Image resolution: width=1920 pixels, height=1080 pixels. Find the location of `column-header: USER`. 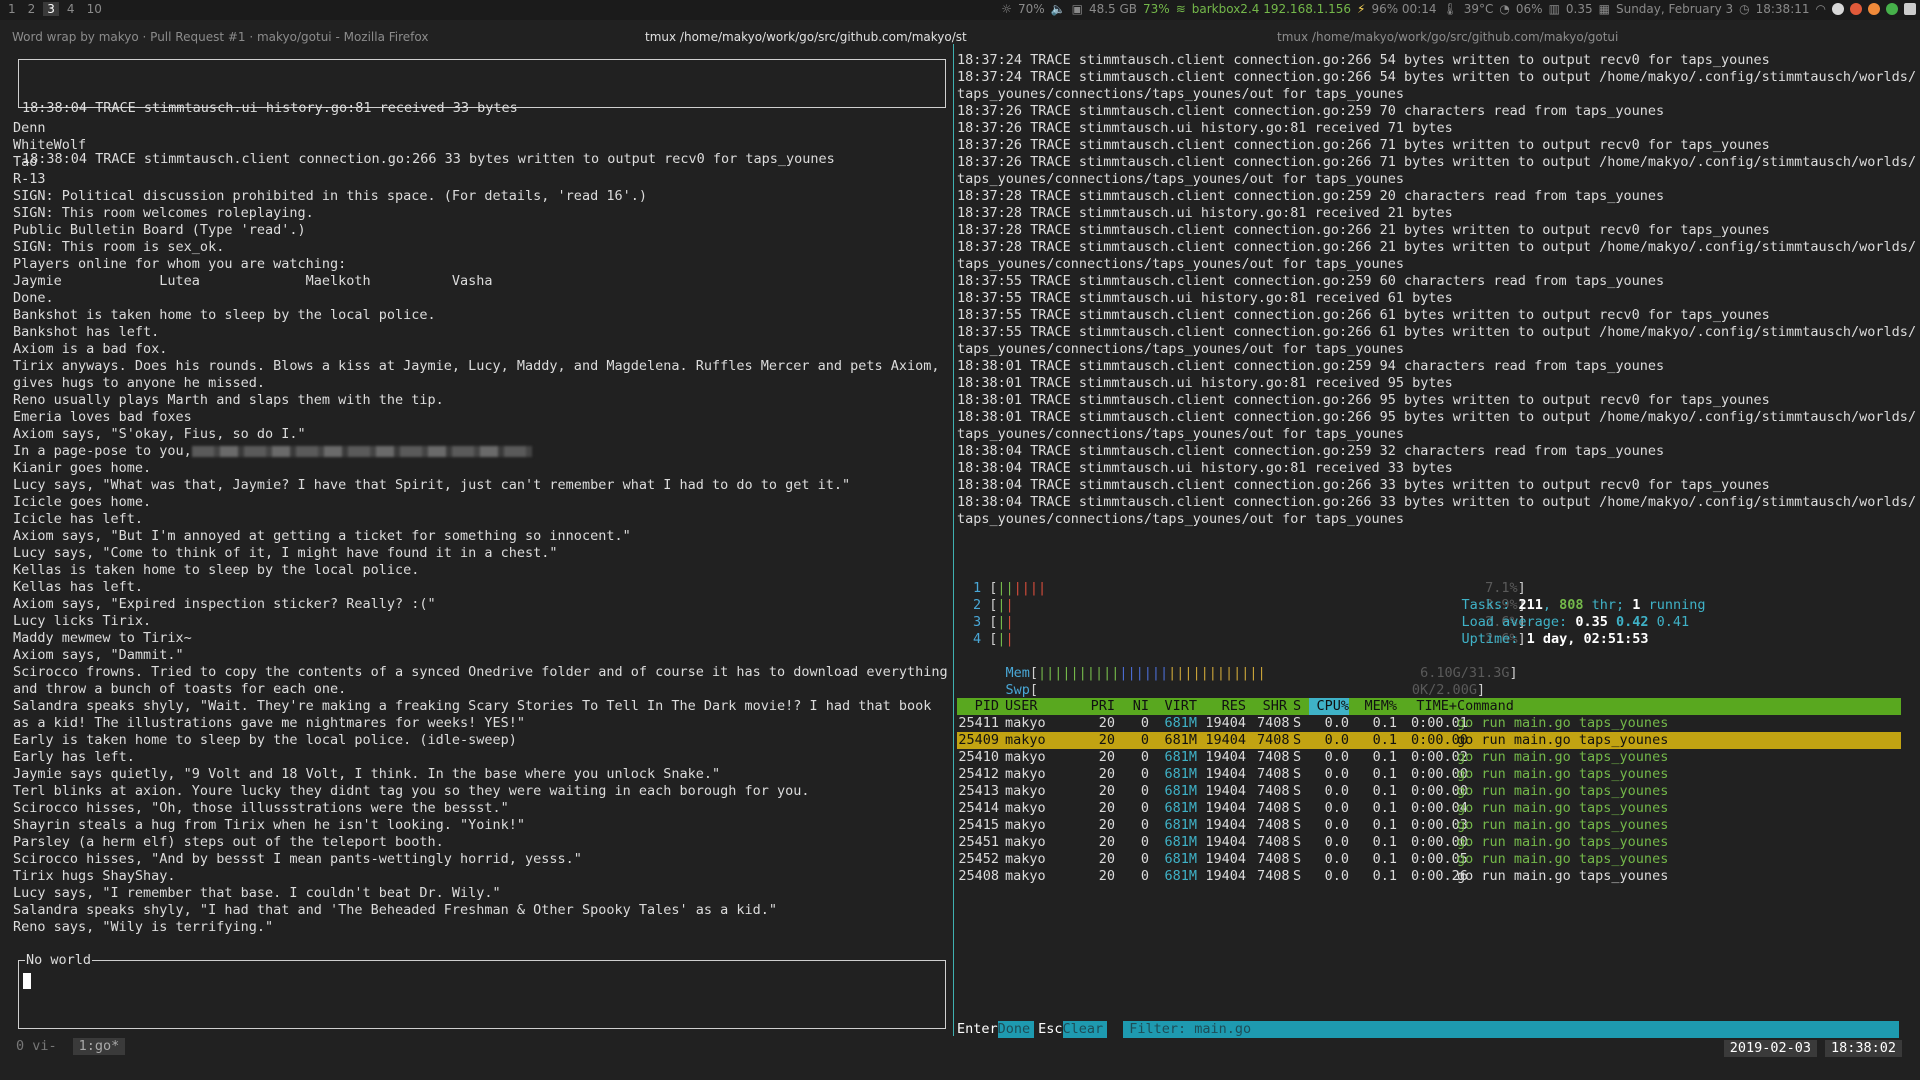

column-header: USER is located at coordinates (1040, 706).